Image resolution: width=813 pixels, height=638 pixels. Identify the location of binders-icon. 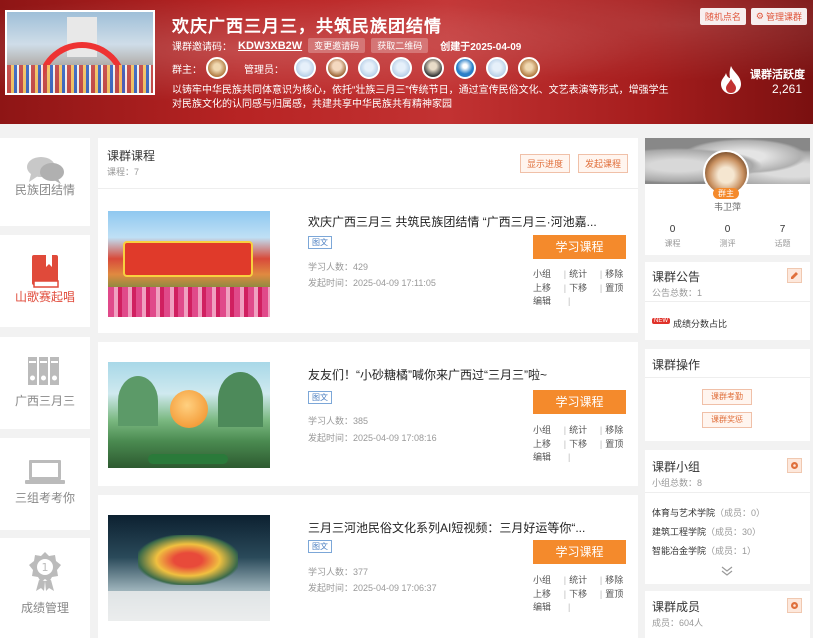
(43, 371).